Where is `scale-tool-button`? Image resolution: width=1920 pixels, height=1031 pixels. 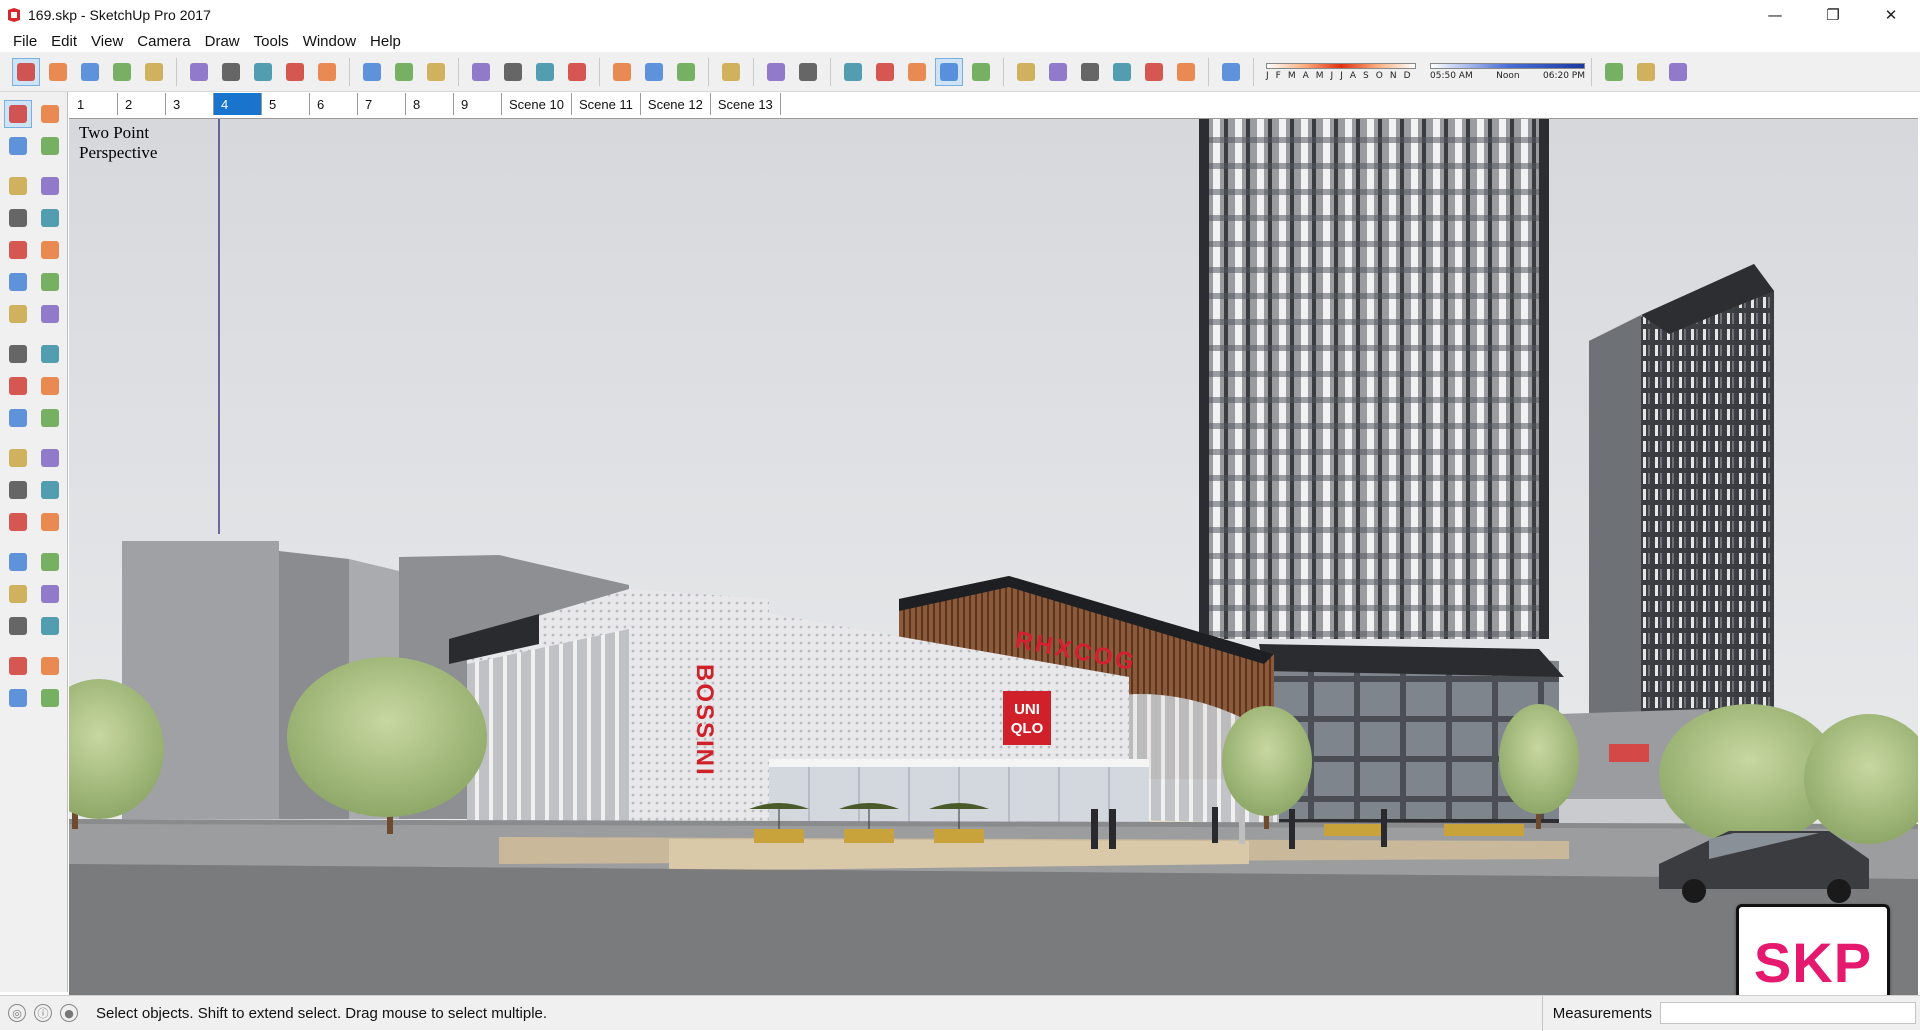
scale-tool-button is located at coordinates (18, 418).